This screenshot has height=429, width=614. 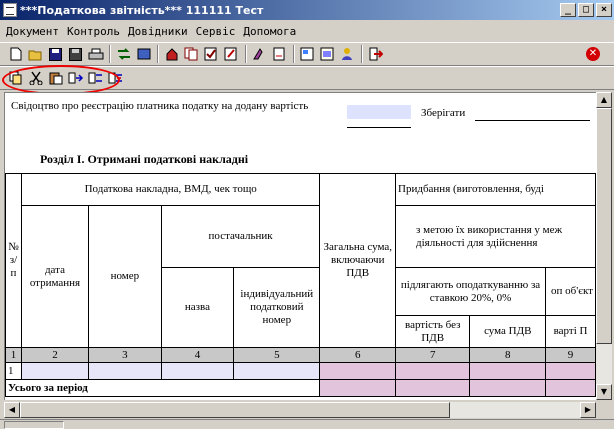 I want to click on settings-icon, so click(x=279, y=54).